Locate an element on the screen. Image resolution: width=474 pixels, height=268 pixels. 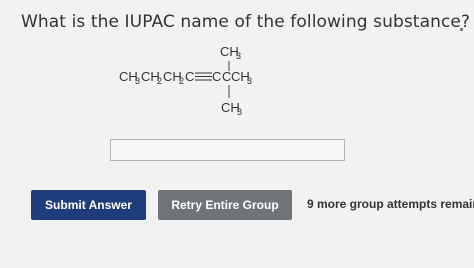
chain-c-alkyne-1: C is located at coordinates (189, 76).